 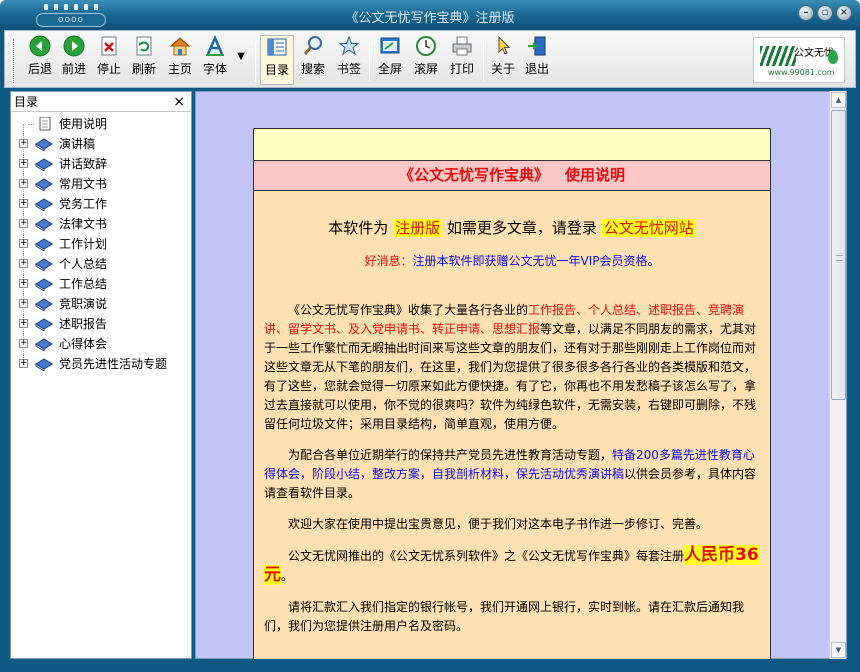 What do you see at coordinates (312, 45) in the screenshot?
I see `search-icon` at bounding box center [312, 45].